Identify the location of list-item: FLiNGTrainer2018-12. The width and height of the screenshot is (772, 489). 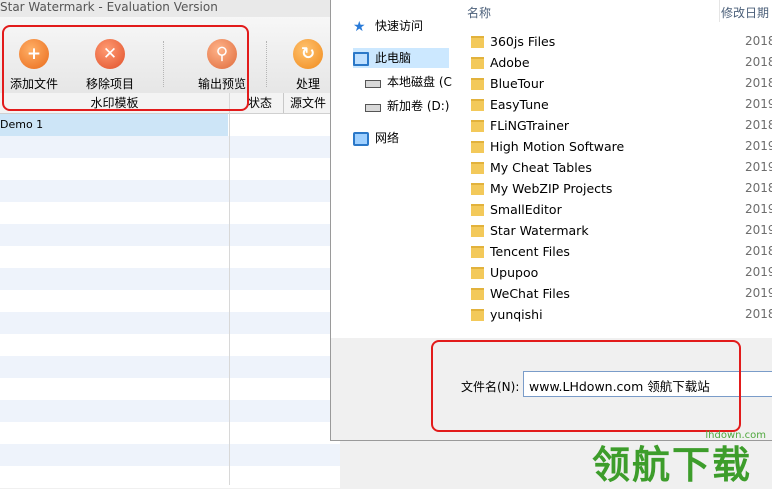
(621, 125).